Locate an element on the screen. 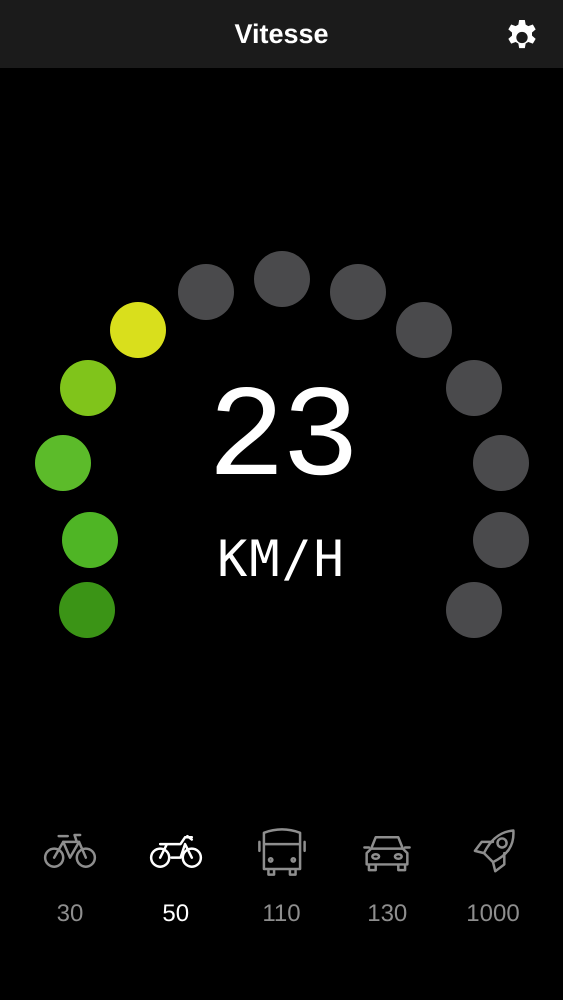 Image resolution: width=563 pixels, height=1000 pixels. vehicle-tab: 50 is located at coordinates (176, 877).